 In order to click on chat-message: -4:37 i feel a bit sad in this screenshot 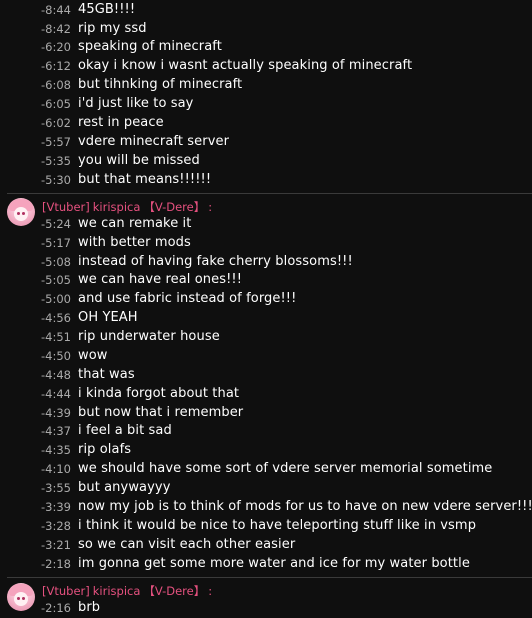, I will do `click(86, 430)`.